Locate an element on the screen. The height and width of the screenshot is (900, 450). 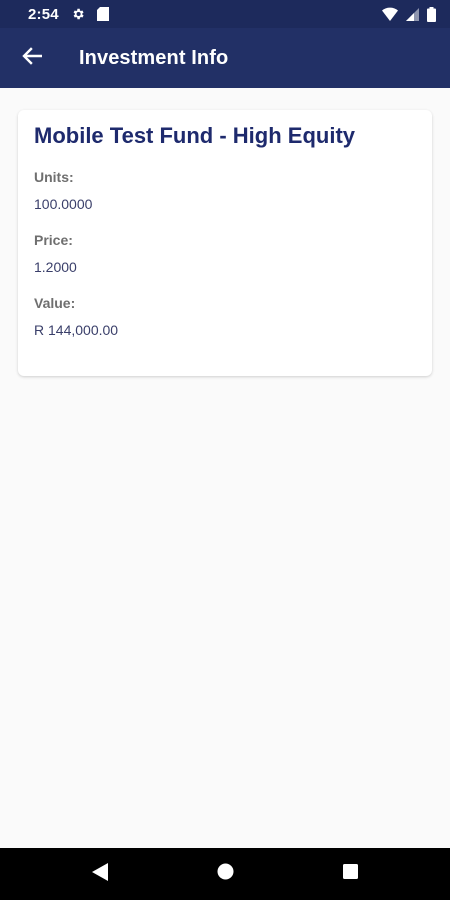
nav-recents-button is located at coordinates (350, 874).